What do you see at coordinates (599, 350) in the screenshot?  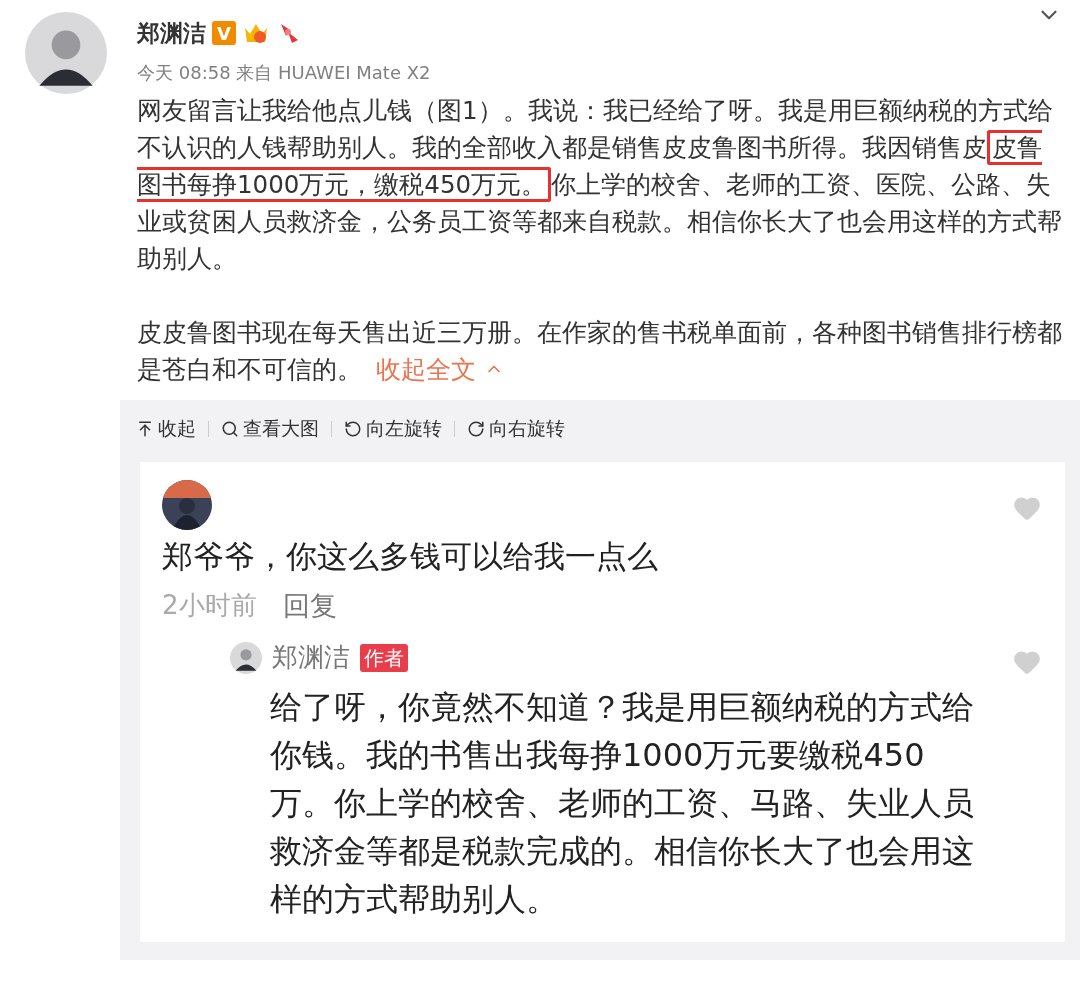 I see `post-text: 皮皮鲁图书现在每天售出近三万册。在作家的售书税单面前，各种图书销售排行榜都是苍白和不可信的。 收起全文` at bounding box center [599, 350].